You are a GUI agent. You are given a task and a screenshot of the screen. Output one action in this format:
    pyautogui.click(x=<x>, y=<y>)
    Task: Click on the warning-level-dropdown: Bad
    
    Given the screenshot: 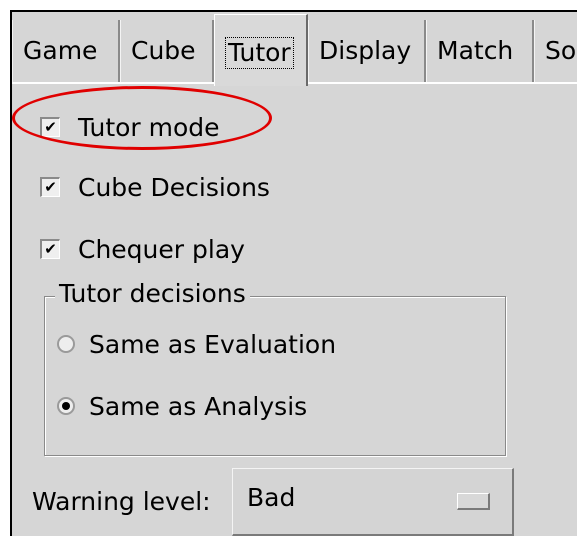 What is the action you would take?
    pyautogui.click(x=373, y=502)
    